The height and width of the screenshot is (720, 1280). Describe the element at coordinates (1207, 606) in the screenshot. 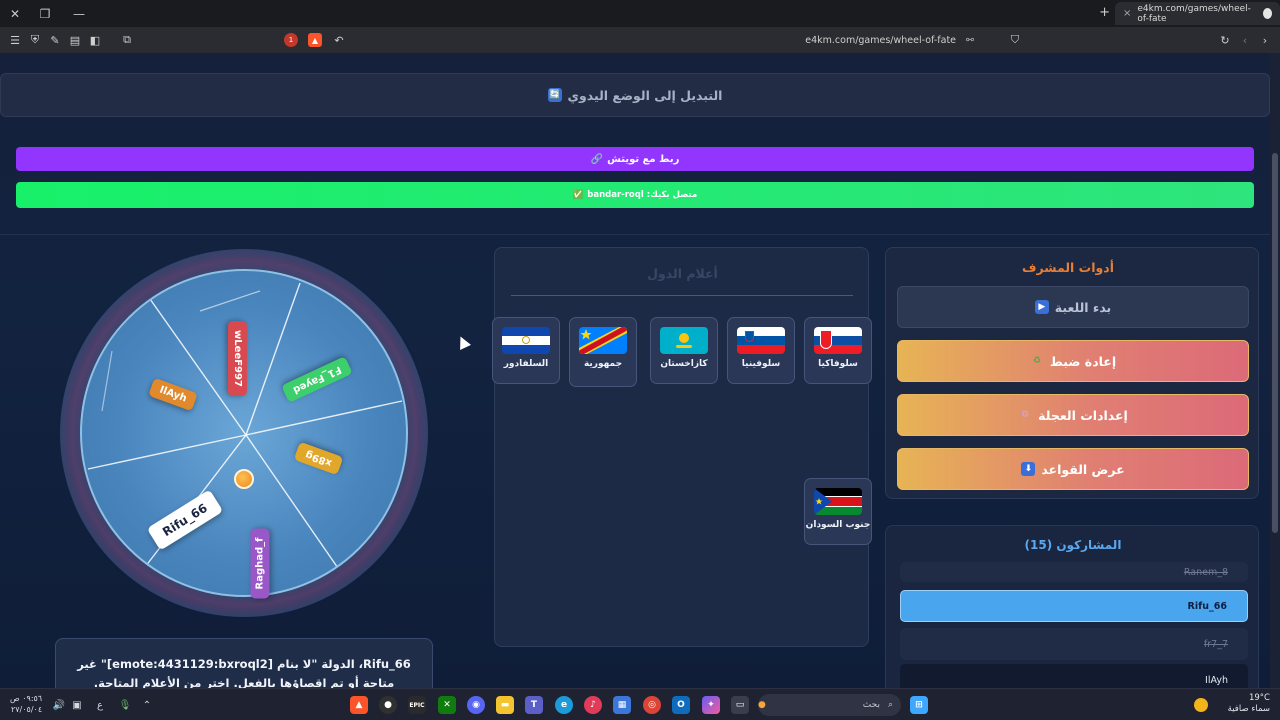

I see `participant-name: Rifu_66` at that location.